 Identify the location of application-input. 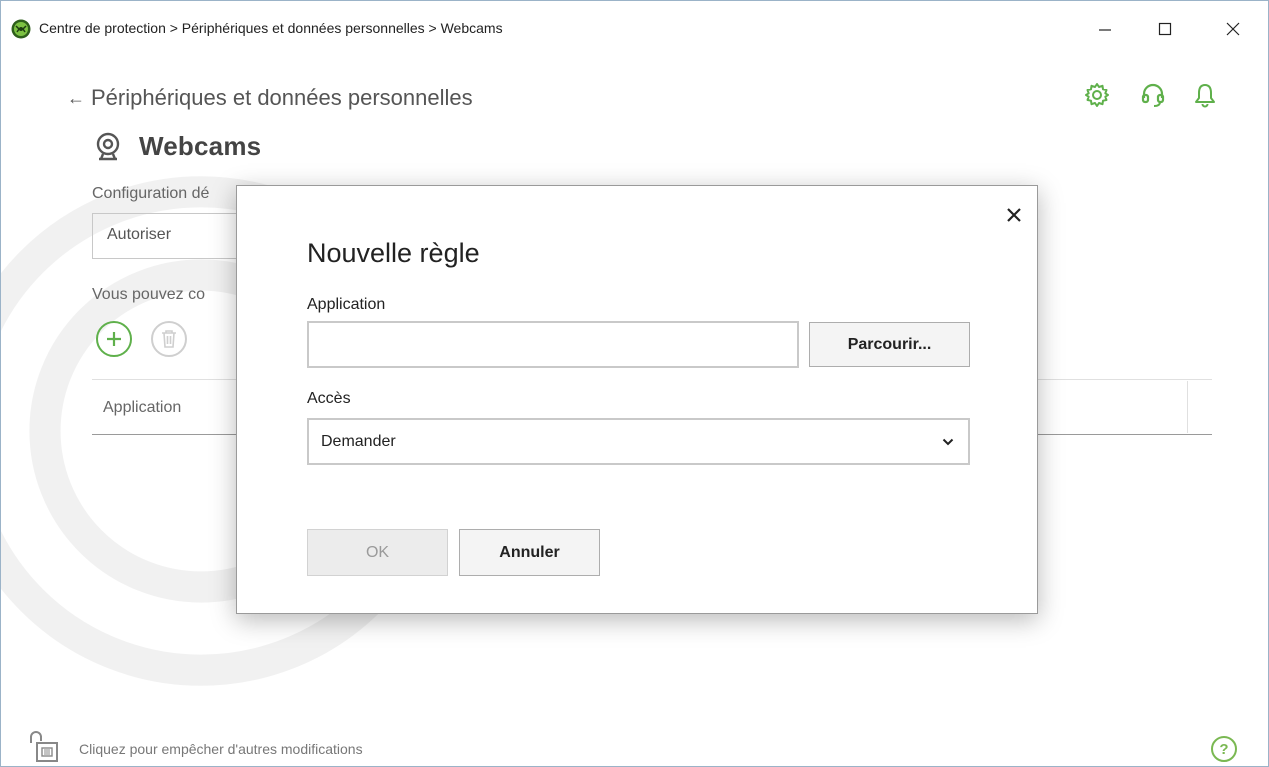
(553, 344).